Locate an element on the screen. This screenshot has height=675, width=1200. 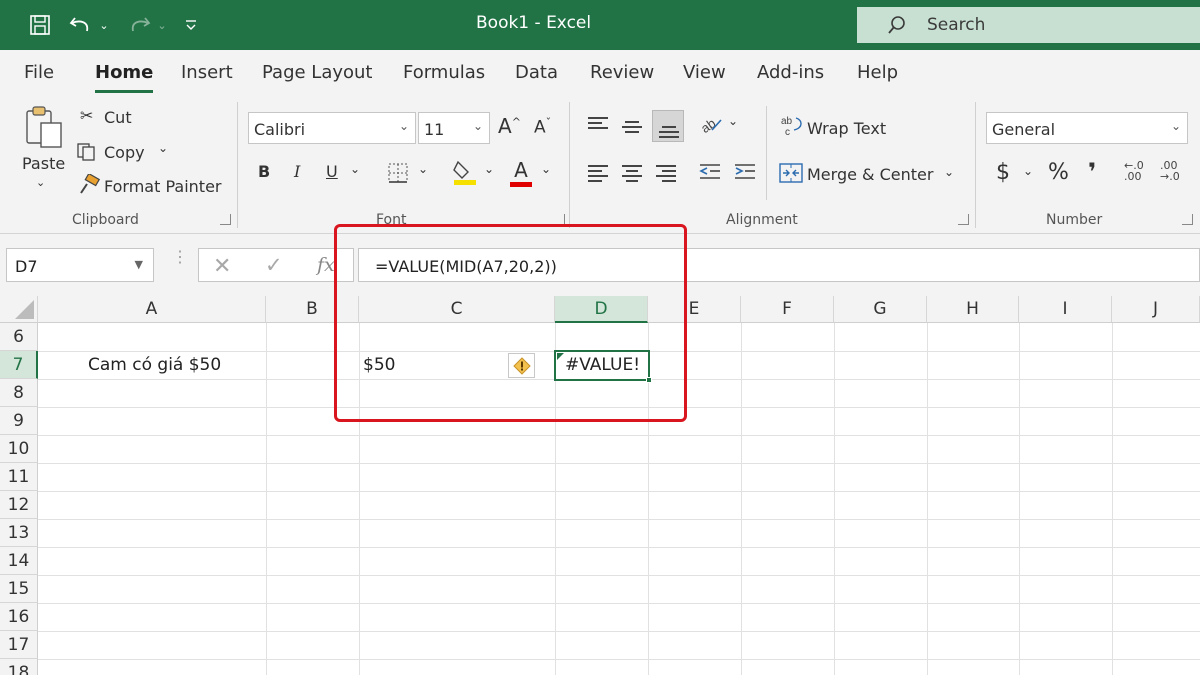
align-middle-icon is located at coordinates (632, 127).